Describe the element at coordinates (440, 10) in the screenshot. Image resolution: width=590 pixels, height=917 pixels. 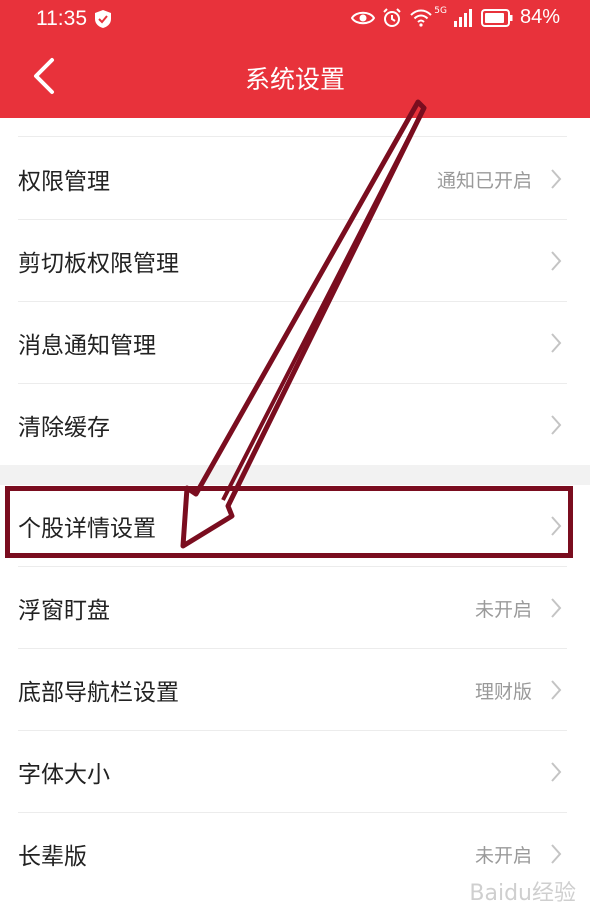
I see `network-type: 5G` at that location.